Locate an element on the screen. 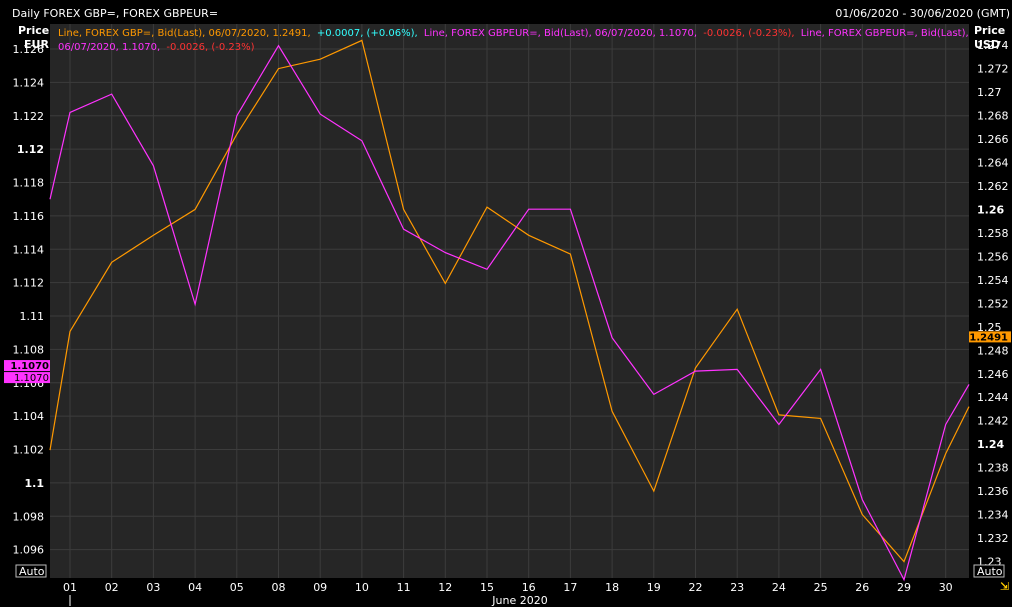 Image resolution: width=1012 pixels, height=607 pixels. left-last-value: 1.1070 is located at coordinates (29, 366).